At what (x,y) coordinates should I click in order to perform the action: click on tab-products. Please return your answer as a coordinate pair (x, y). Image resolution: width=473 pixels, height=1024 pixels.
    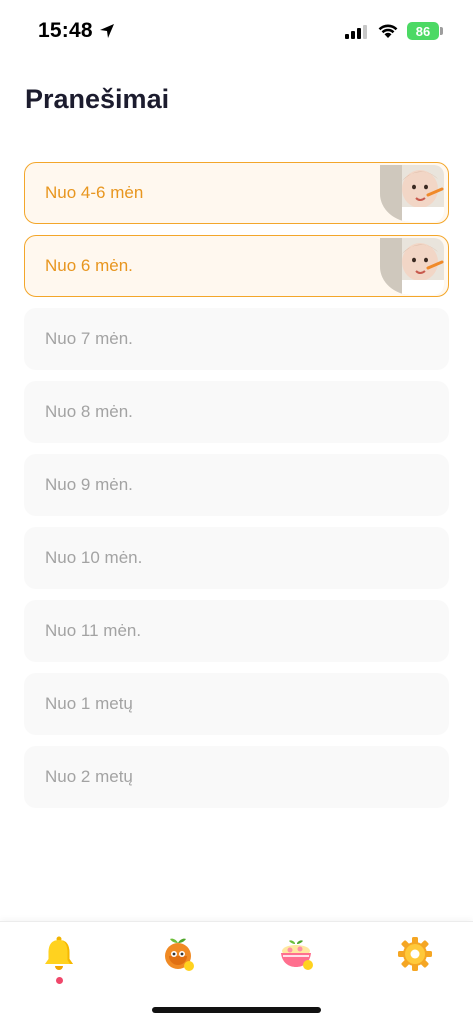
    Looking at the image, I should click on (178, 954).